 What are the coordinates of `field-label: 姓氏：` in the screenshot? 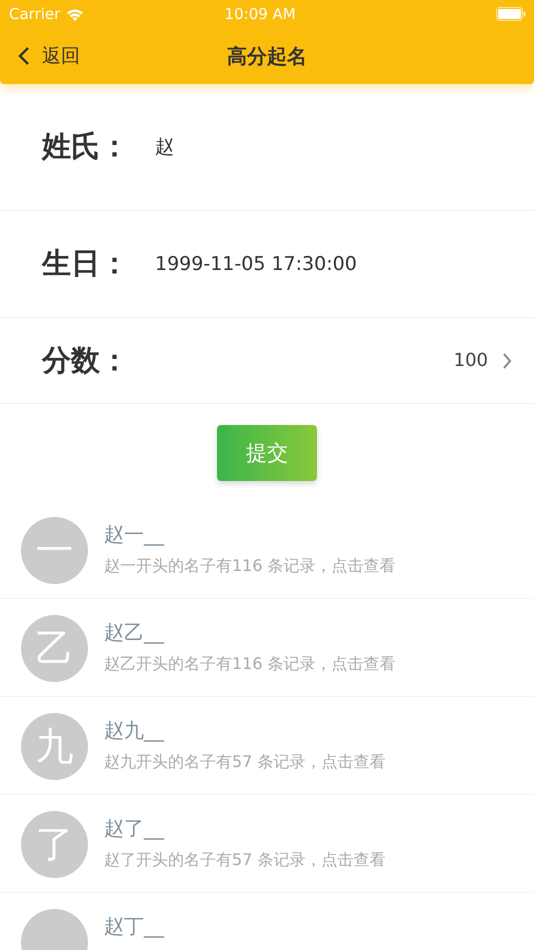 It's located at (86, 146).